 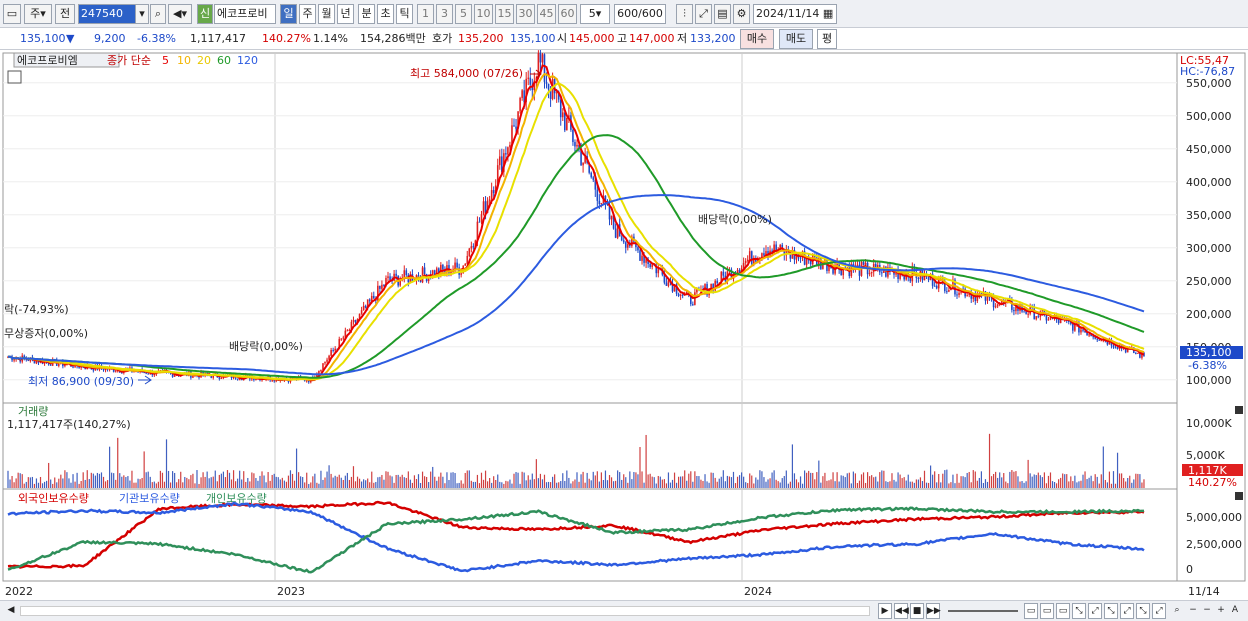 What do you see at coordinates (917, 611) in the screenshot?
I see `stop-icon: ■` at bounding box center [917, 611].